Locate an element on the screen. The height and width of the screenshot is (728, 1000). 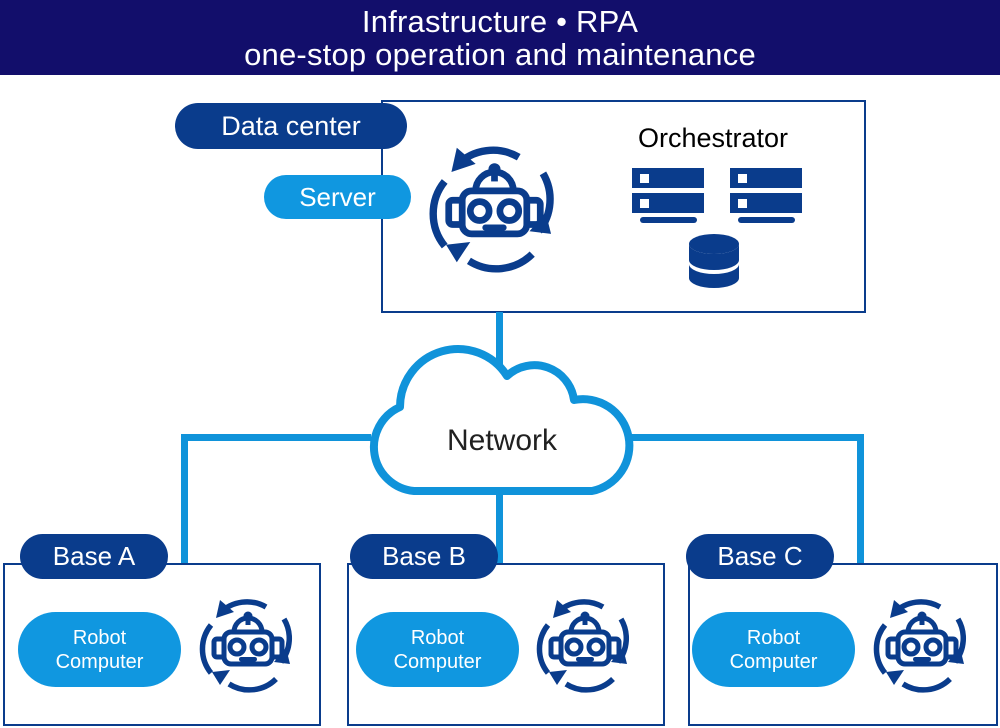
base-c-label-pill: Base C is located at coordinates (760, 556).